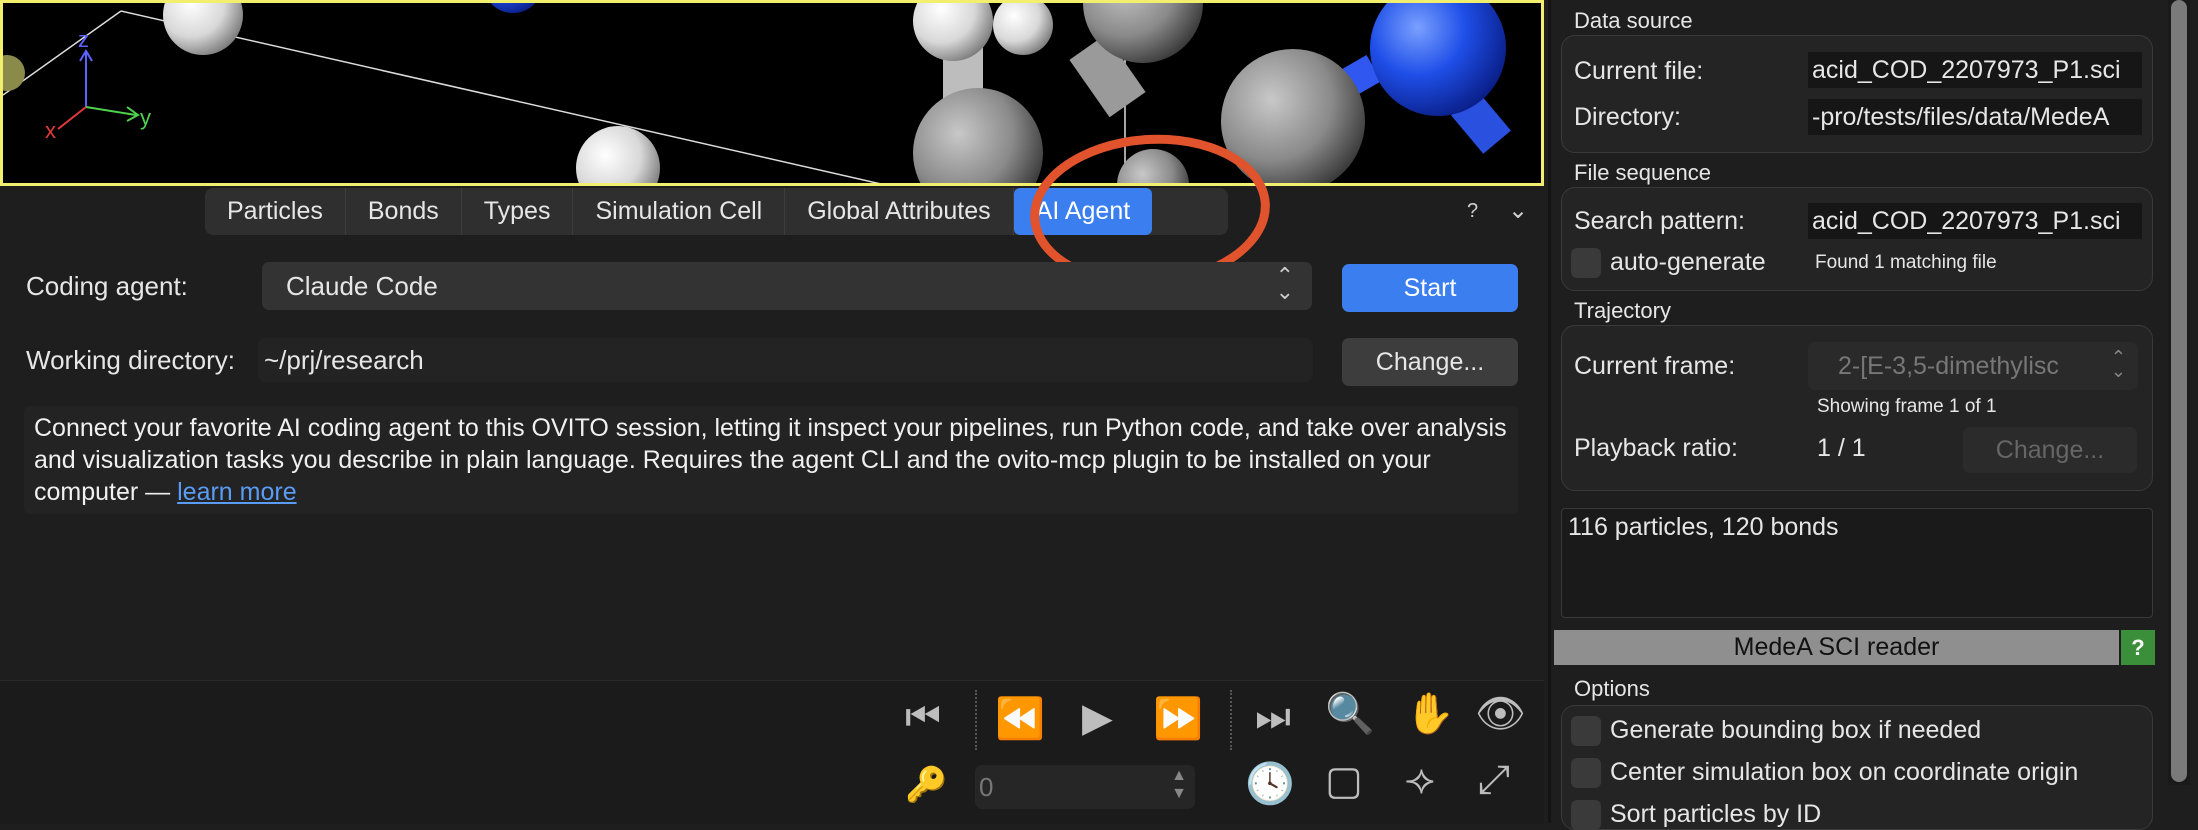 This screenshot has width=2198, height=830. I want to click on maximize-viewport-icon: ⤢, so click(1494, 780).